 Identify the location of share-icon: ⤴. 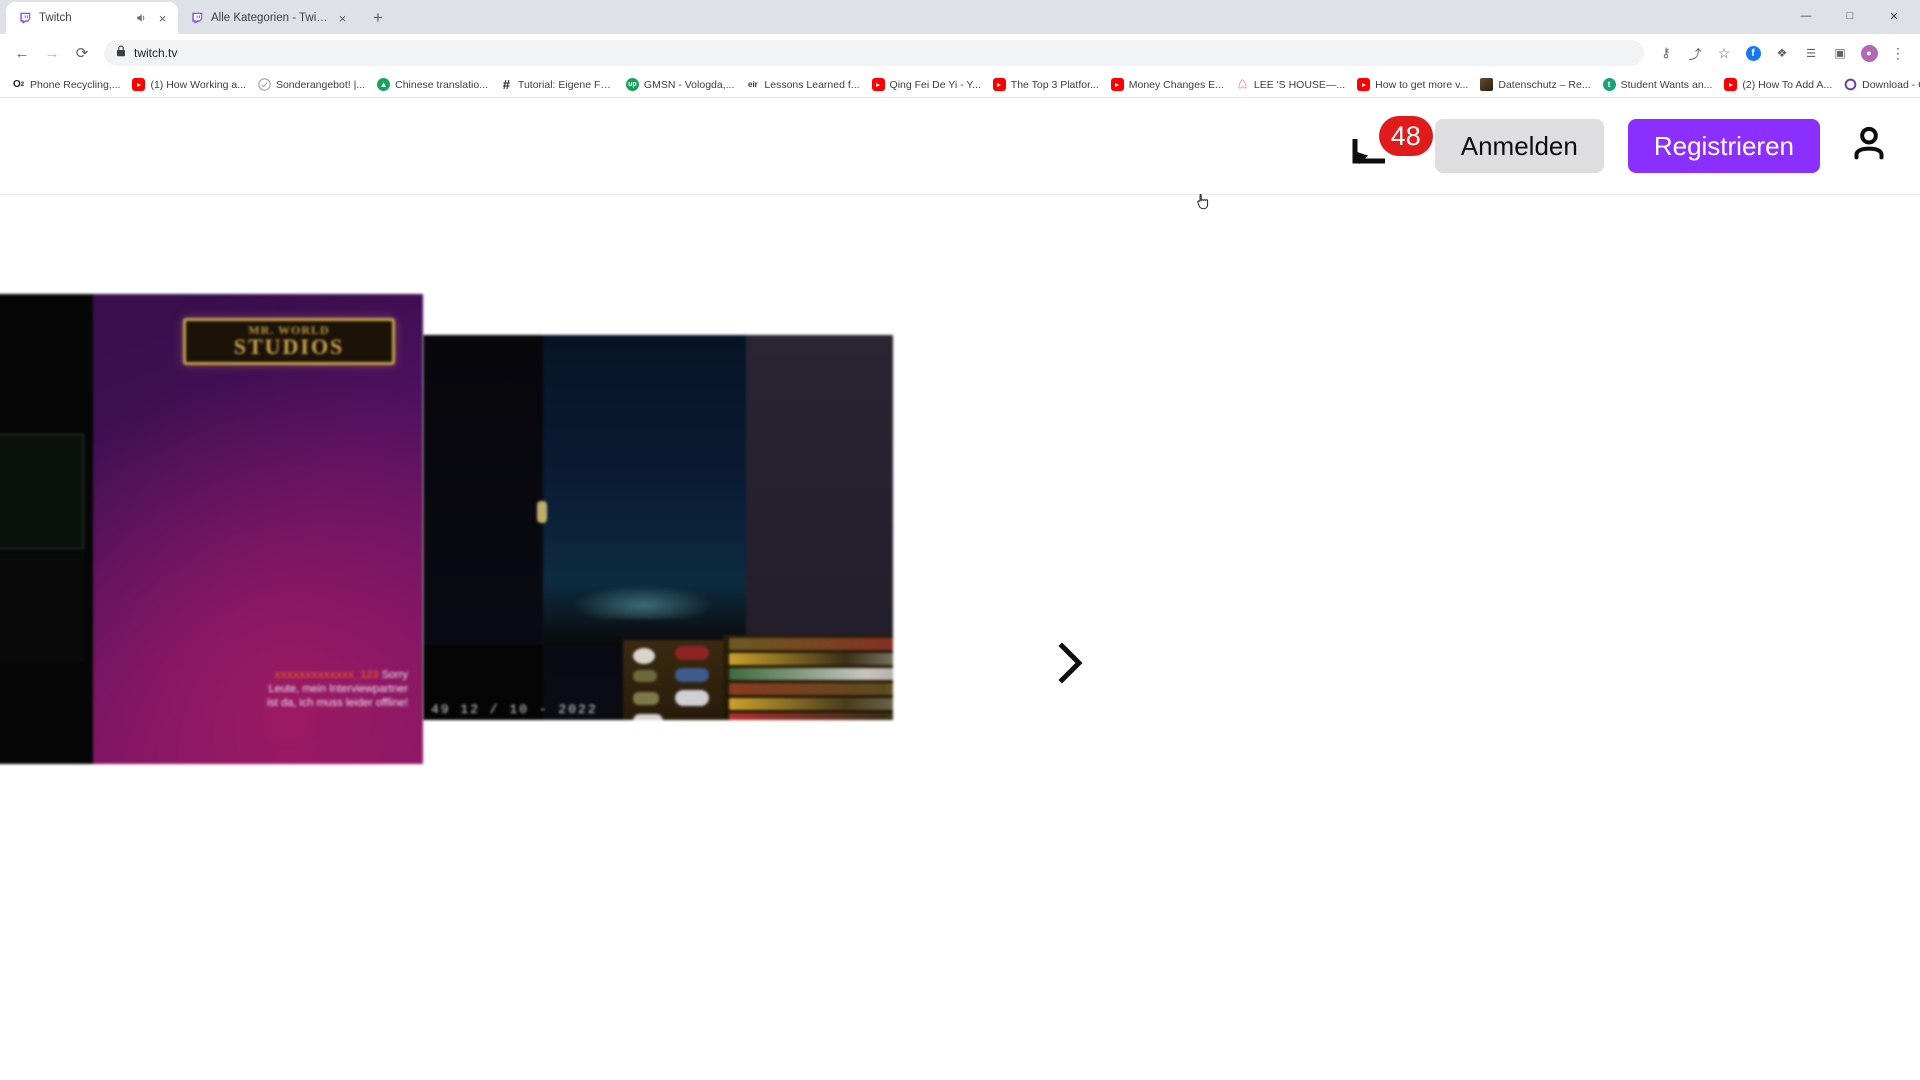
(1695, 53).